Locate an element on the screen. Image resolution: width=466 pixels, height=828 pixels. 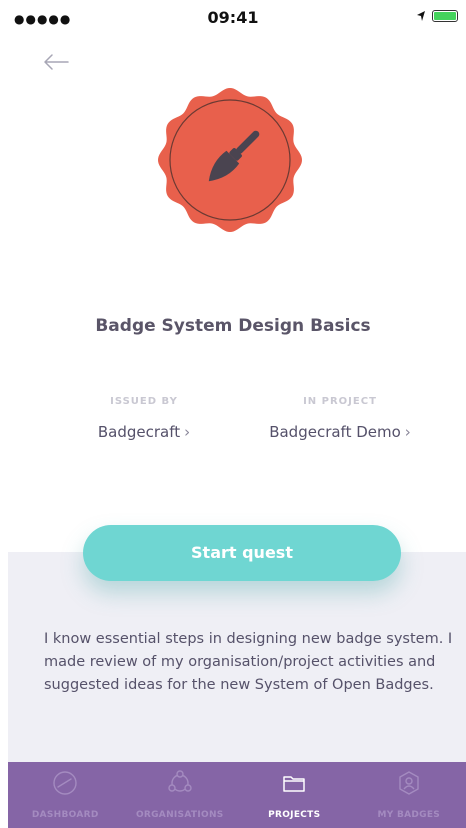
status-time: 09:41 is located at coordinates (233, 17).